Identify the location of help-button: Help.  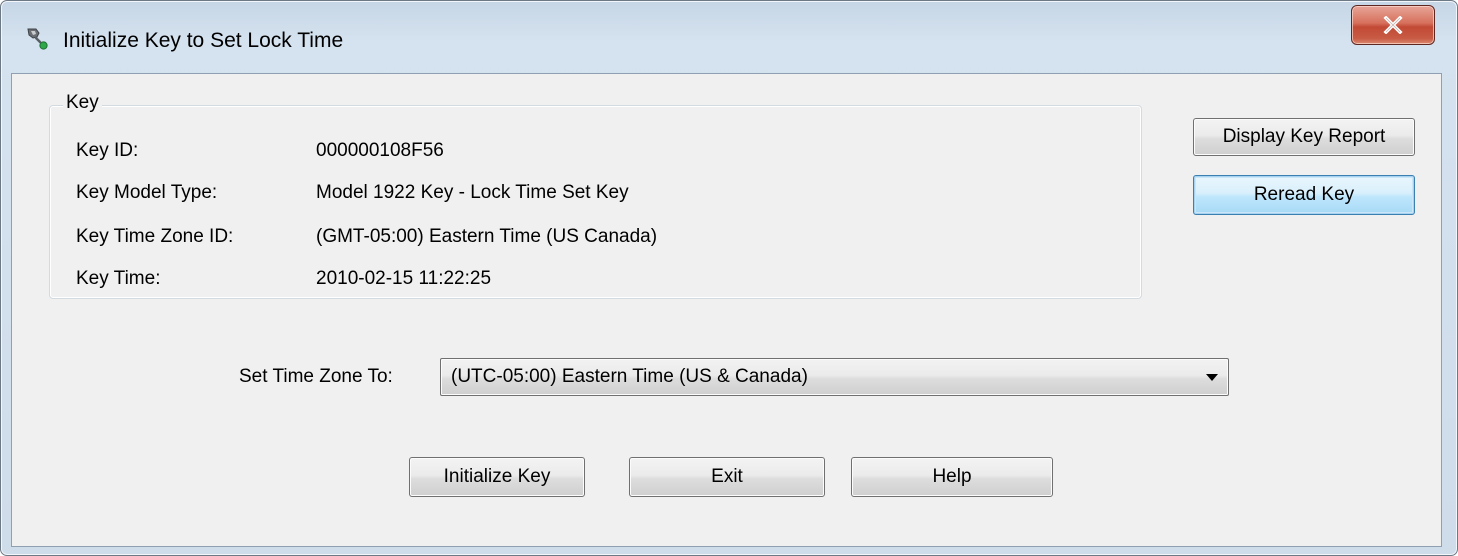
(952, 477).